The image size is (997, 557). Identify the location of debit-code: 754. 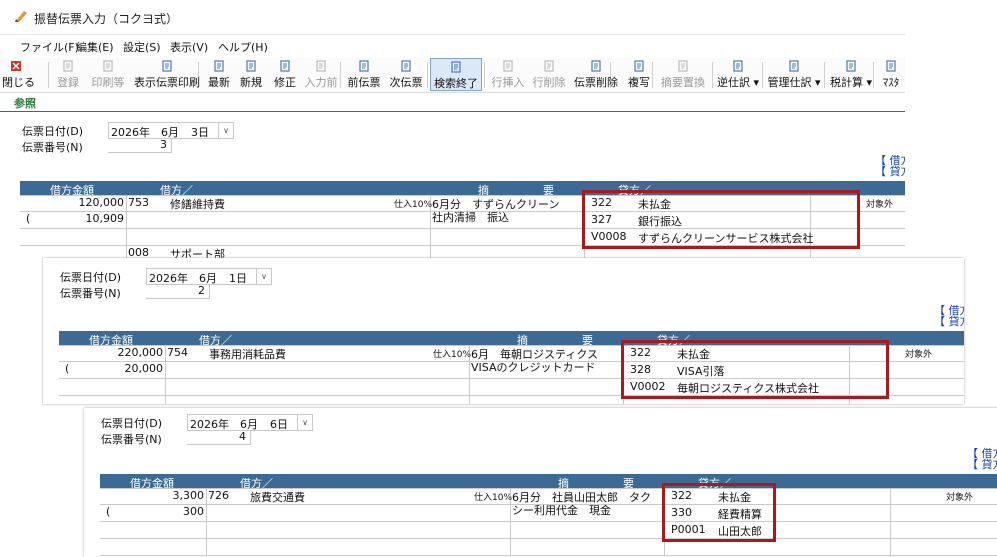
(177, 352).